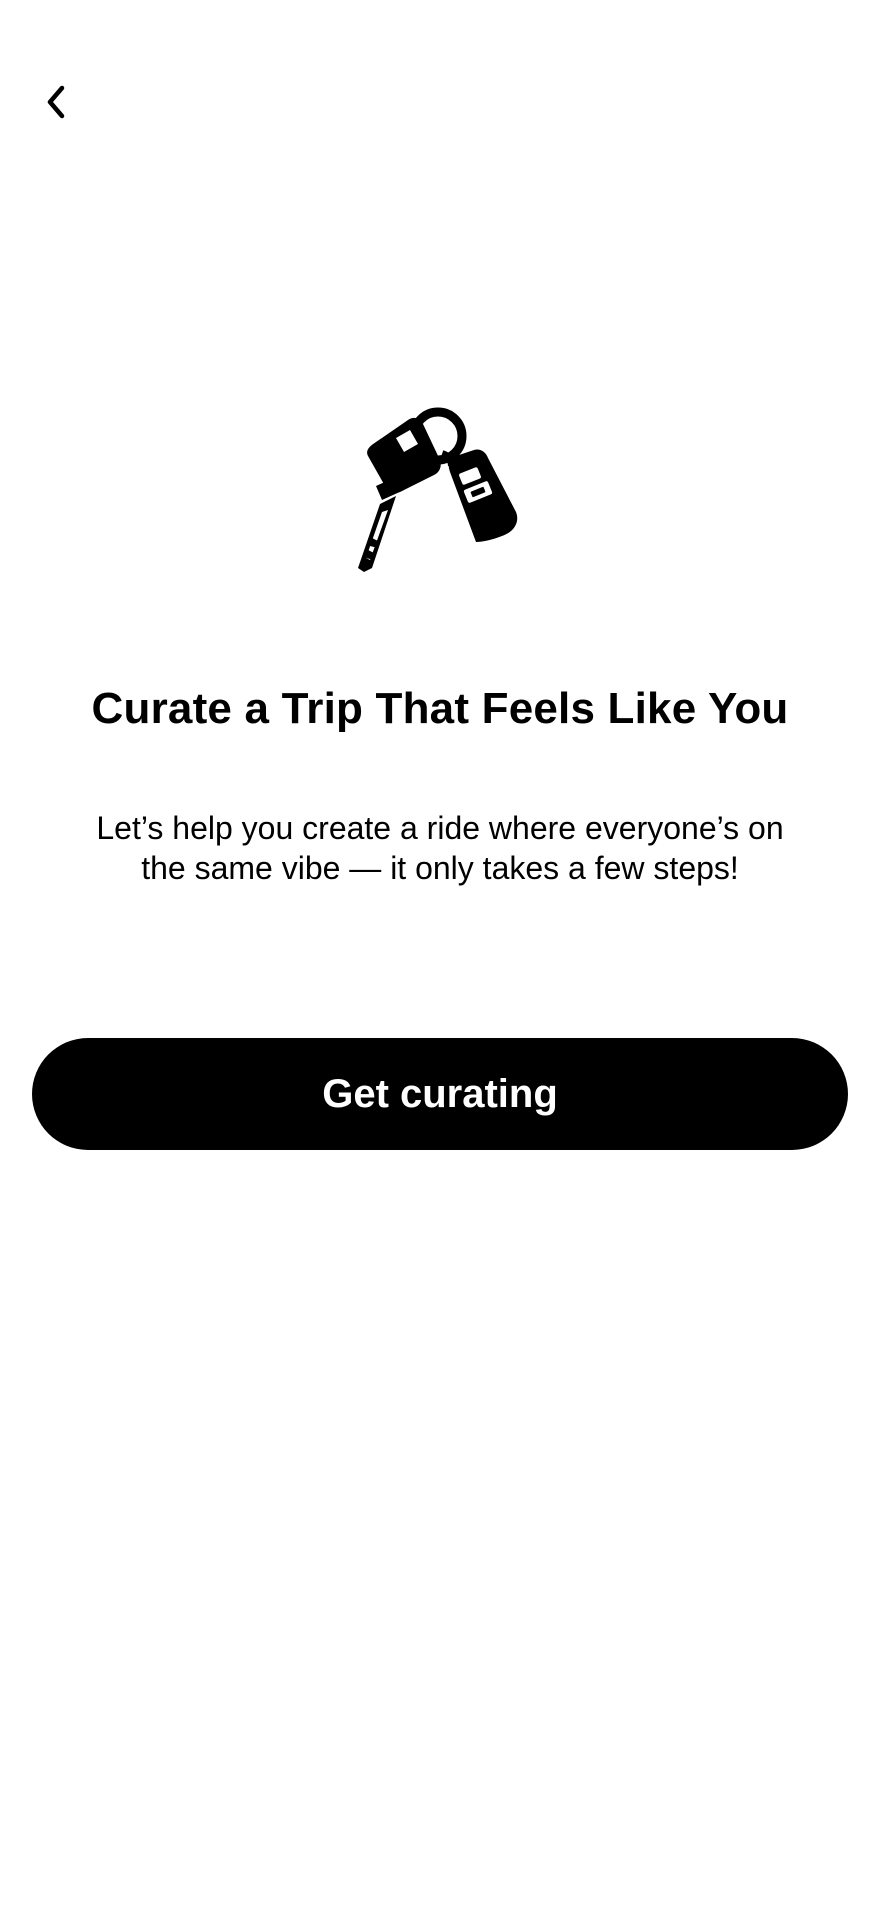 The width and height of the screenshot is (880, 1914). I want to click on chevron-left-icon, so click(56, 102).